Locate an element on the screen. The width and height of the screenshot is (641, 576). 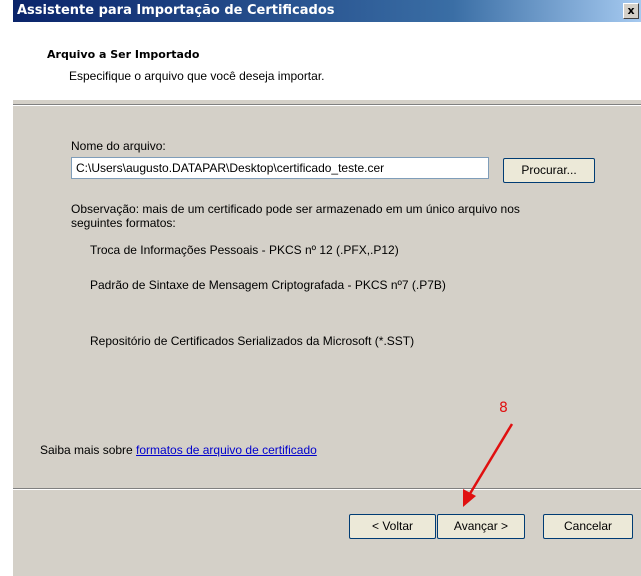
next-button: Avançar > is located at coordinates (481, 526).